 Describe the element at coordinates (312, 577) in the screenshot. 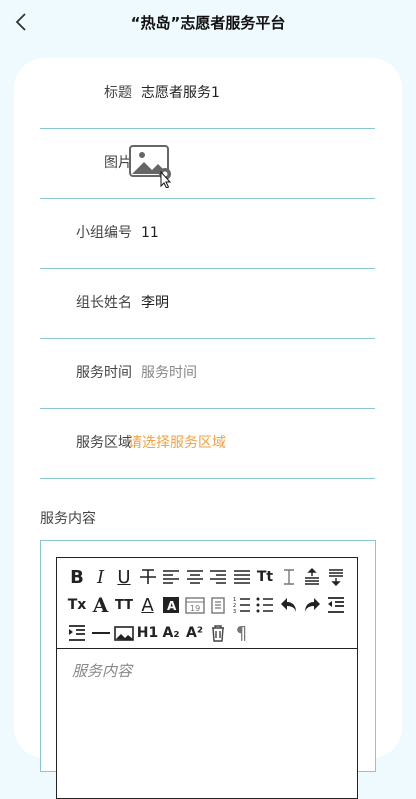

I see `space-before-icon` at that location.